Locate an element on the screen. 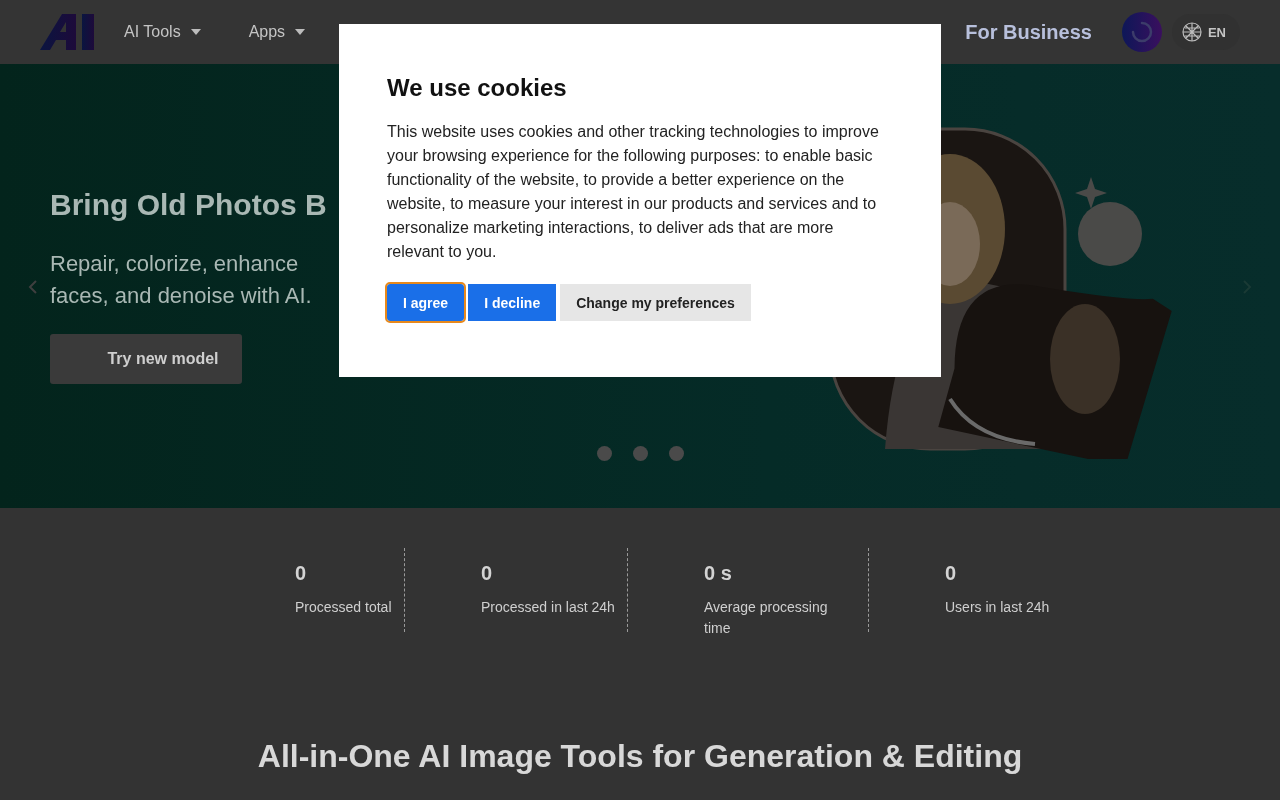 This screenshot has width=1280, height=800. loading-avatar-icon is located at coordinates (1141, 32).